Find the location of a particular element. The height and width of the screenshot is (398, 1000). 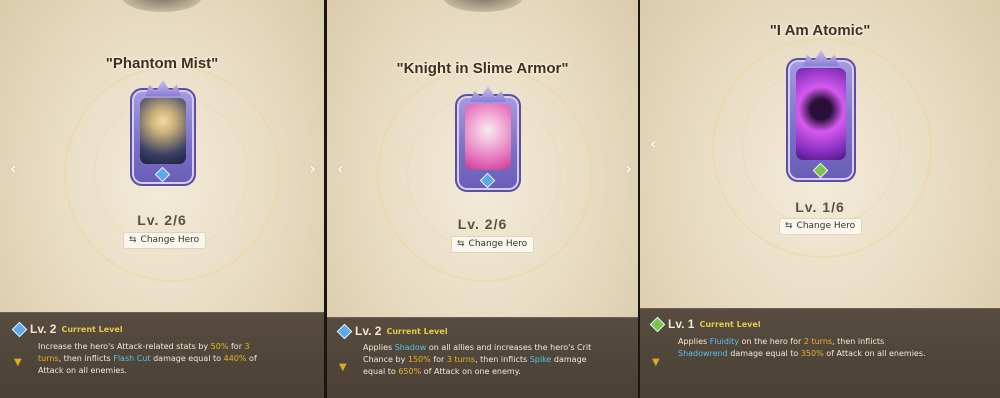

desc-text: on the hero for is located at coordinates (771, 341).